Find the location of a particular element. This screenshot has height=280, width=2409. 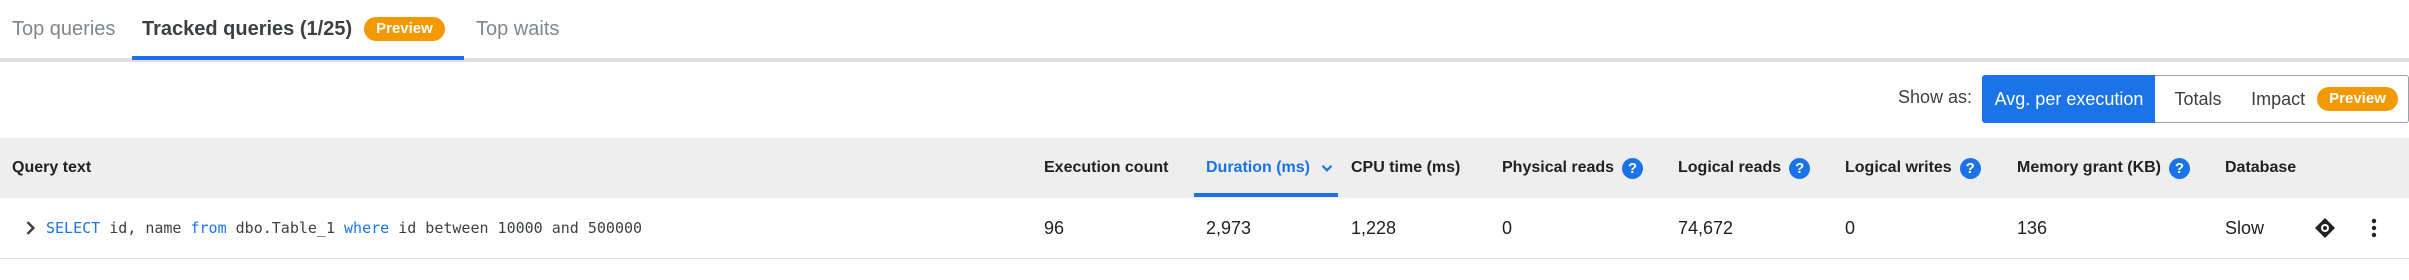

tab-label: Top waits is located at coordinates (518, 28).